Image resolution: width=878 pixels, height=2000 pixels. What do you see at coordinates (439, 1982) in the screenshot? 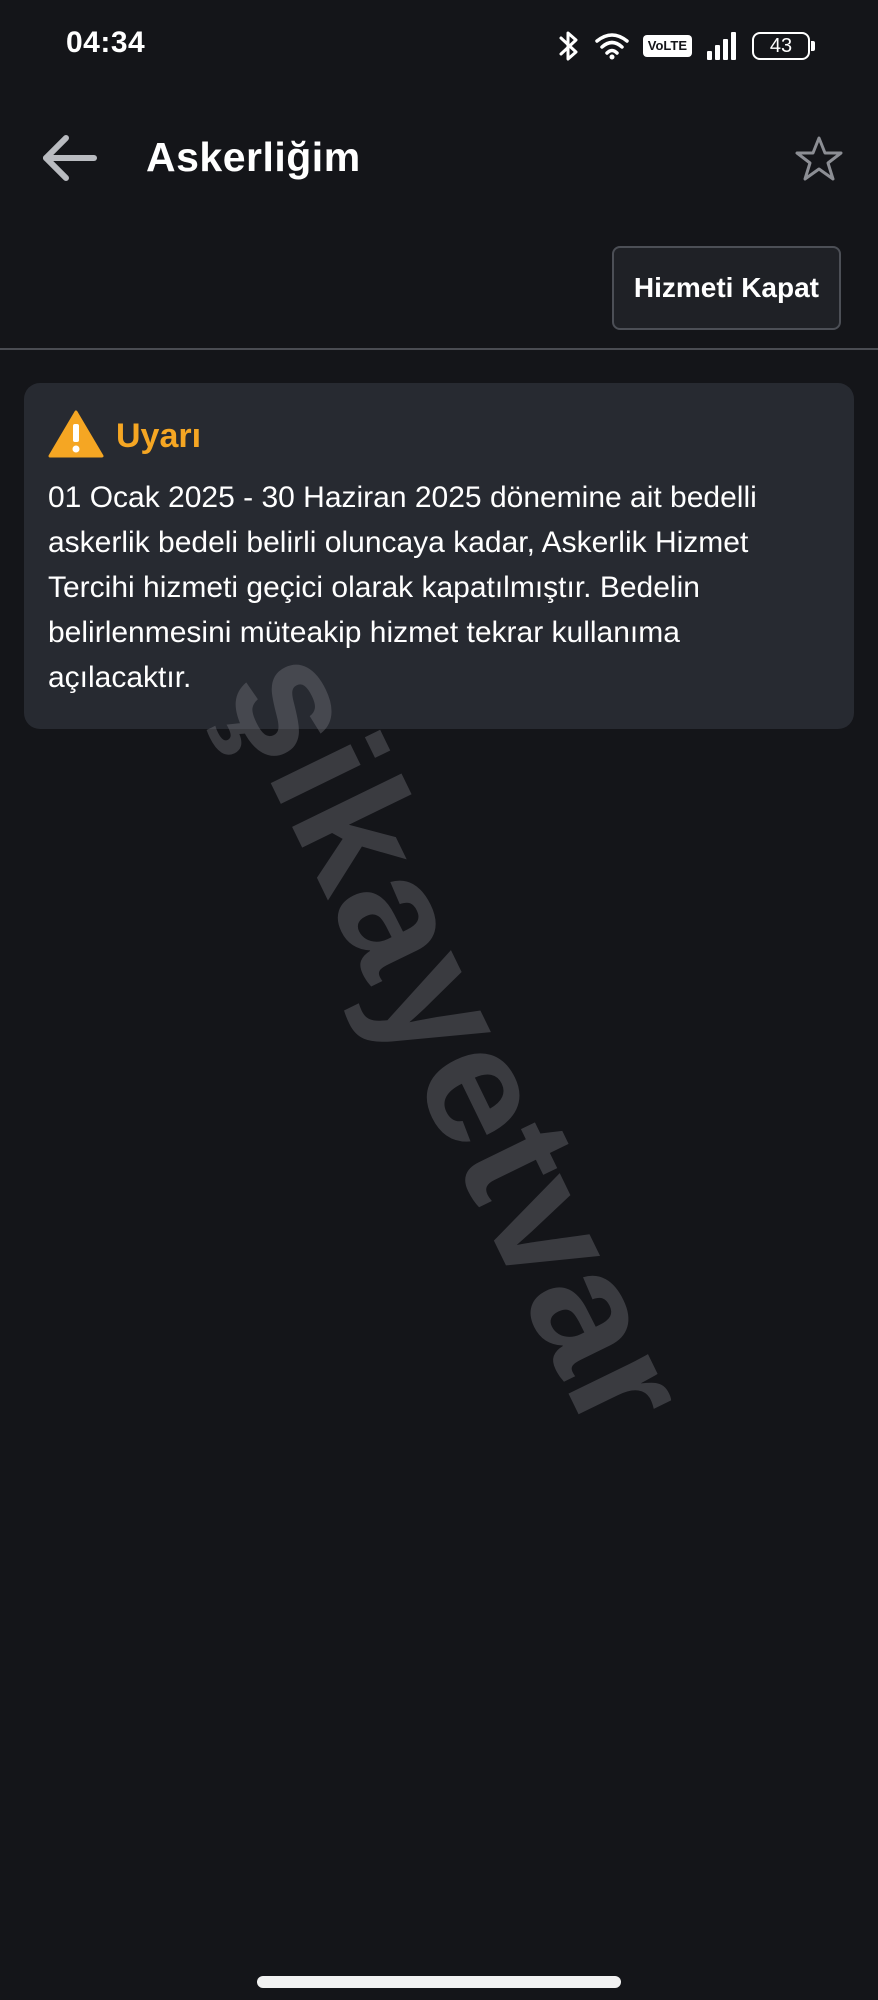
I see `home-indicator` at bounding box center [439, 1982].